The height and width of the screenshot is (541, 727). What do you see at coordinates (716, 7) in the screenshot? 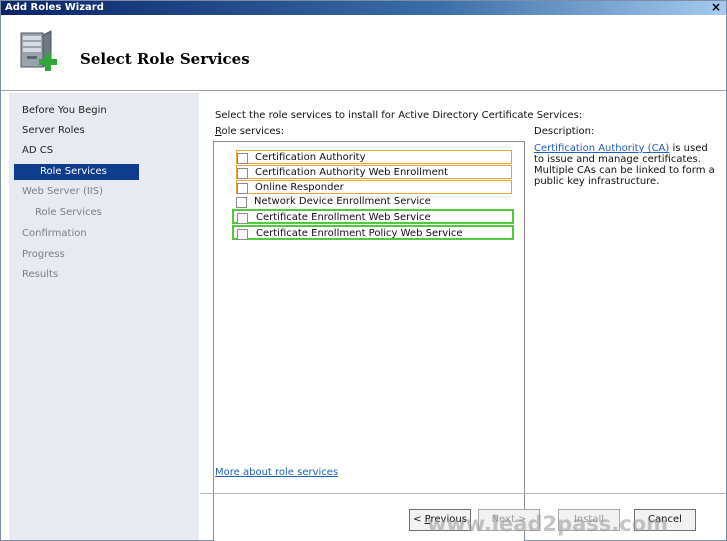
I see `close-icon: ×` at bounding box center [716, 7].